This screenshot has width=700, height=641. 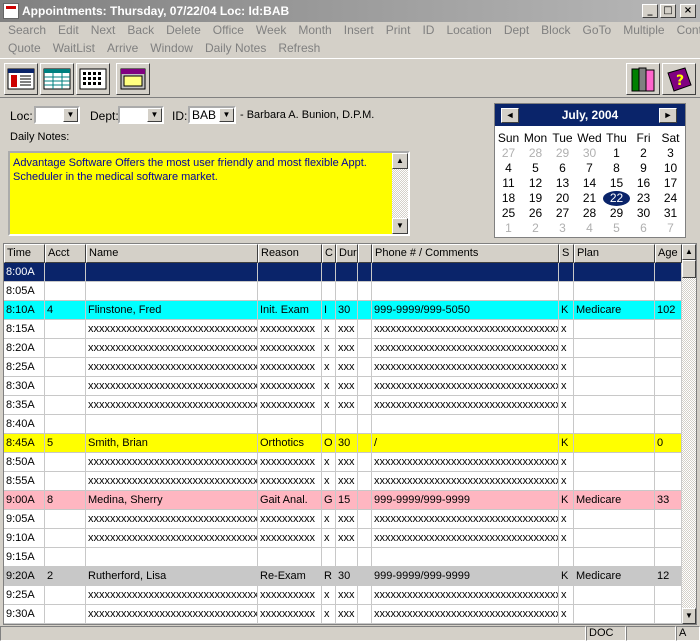 I want to click on grid-scrollbar: ▲ ▼, so click(x=689, y=434).